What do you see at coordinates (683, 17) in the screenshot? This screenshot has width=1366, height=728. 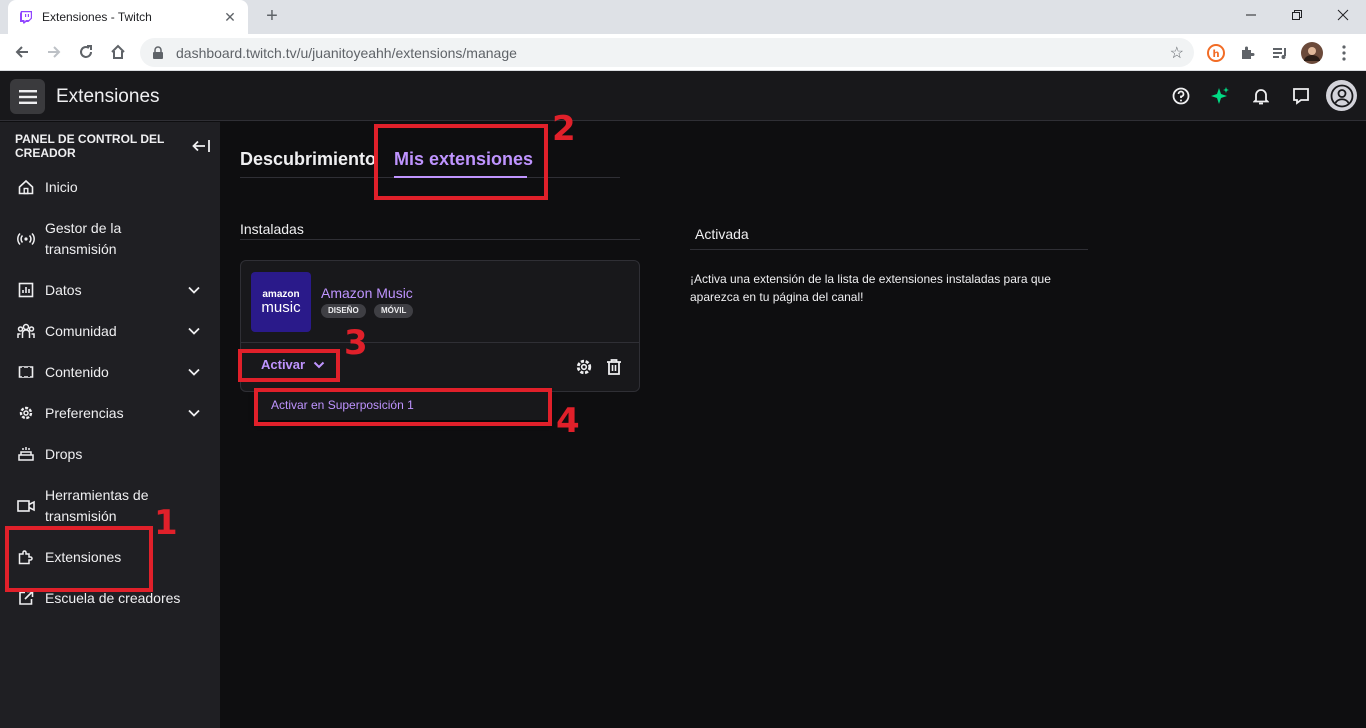 I see `browser-tab-bar: Extensiones - Twitch ✕ +` at bounding box center [683, 17].